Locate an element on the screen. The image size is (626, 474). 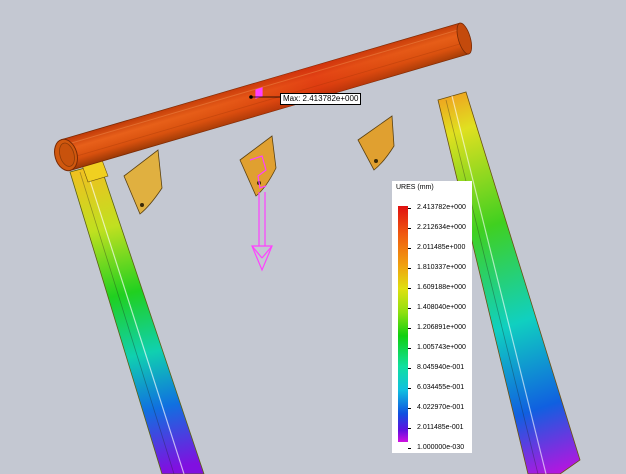
legend-value-label: 1.005743e+000 is located at coordinates (441, 347).